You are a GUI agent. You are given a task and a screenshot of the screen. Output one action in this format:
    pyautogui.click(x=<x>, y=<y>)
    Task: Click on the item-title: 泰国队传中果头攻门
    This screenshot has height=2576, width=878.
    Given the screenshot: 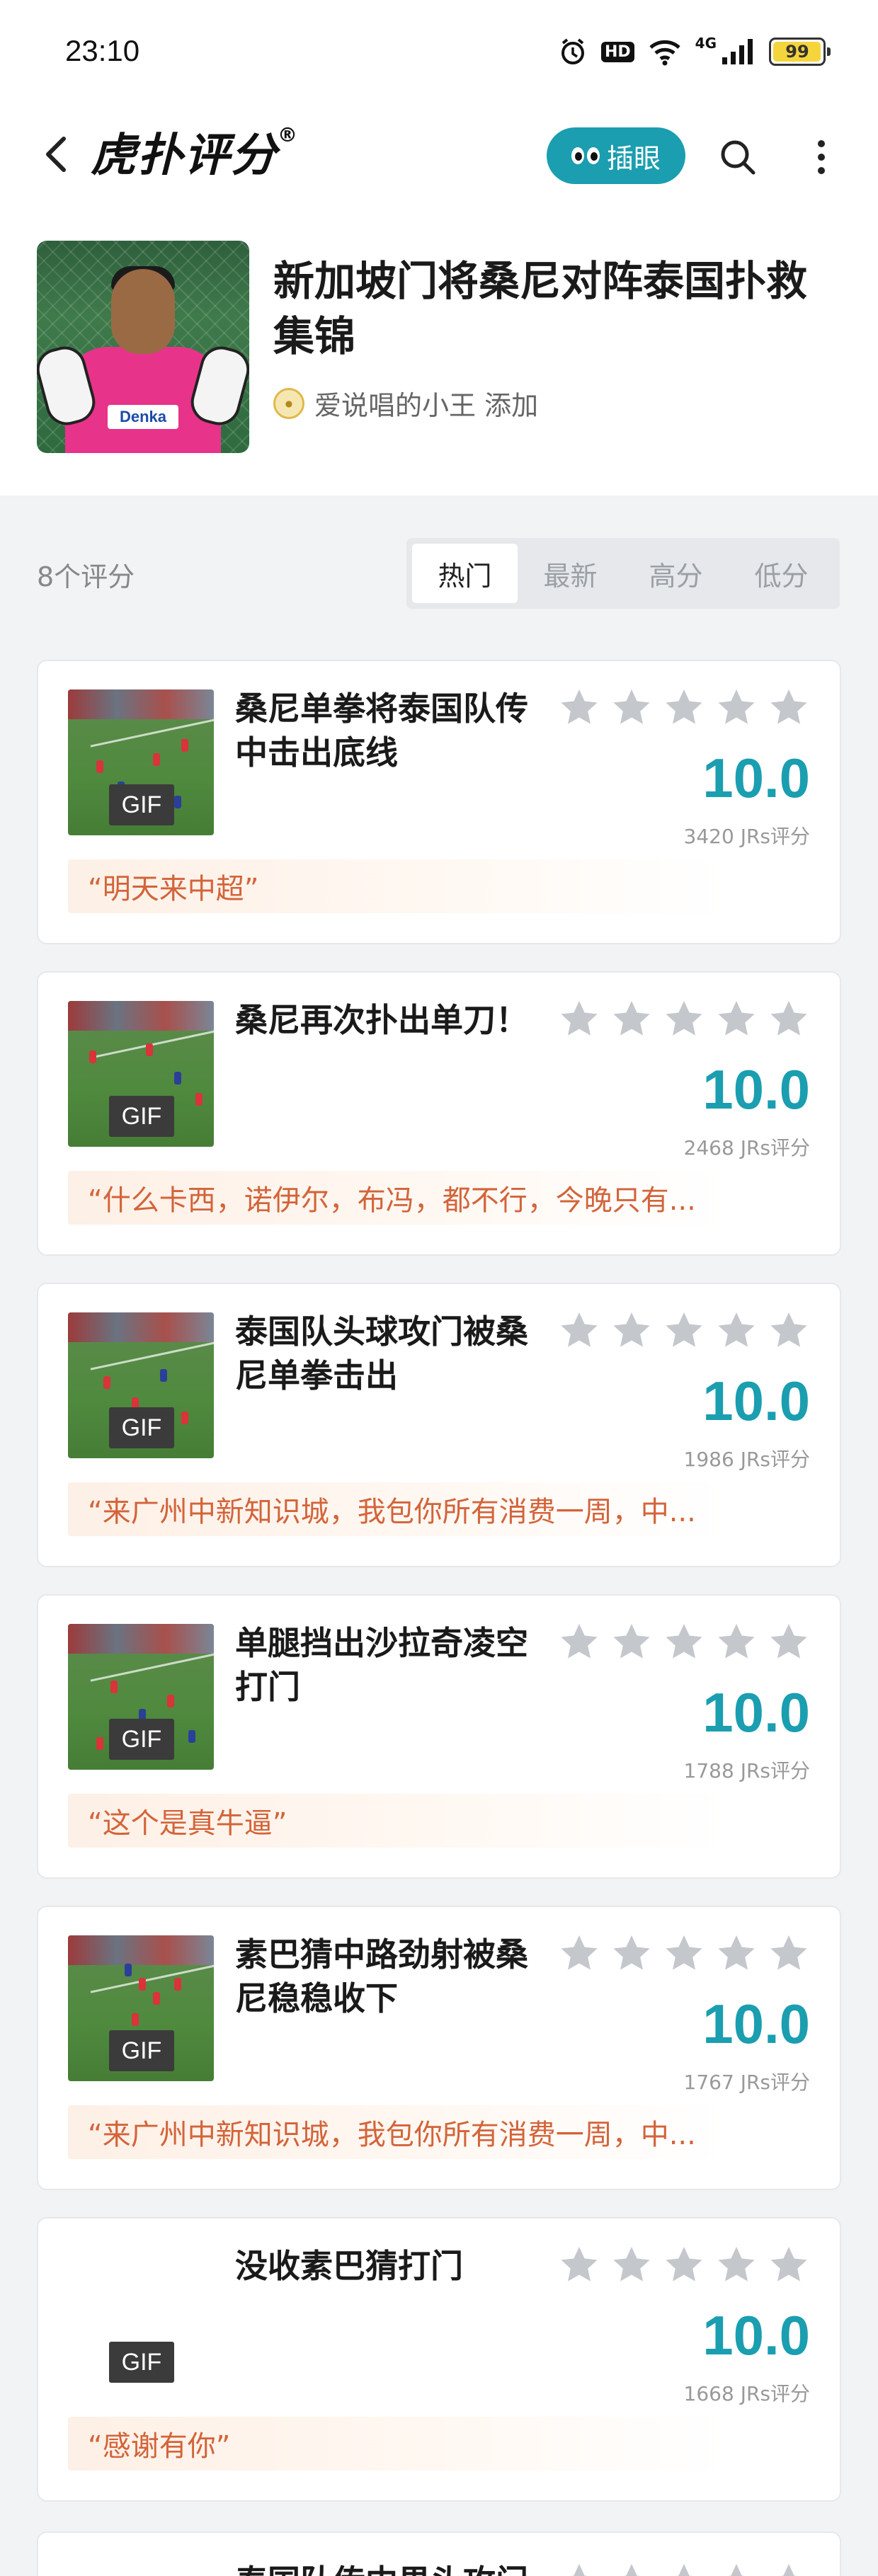 What is the action you would take?
    pyautogui.click(x=394, y=2568)
    